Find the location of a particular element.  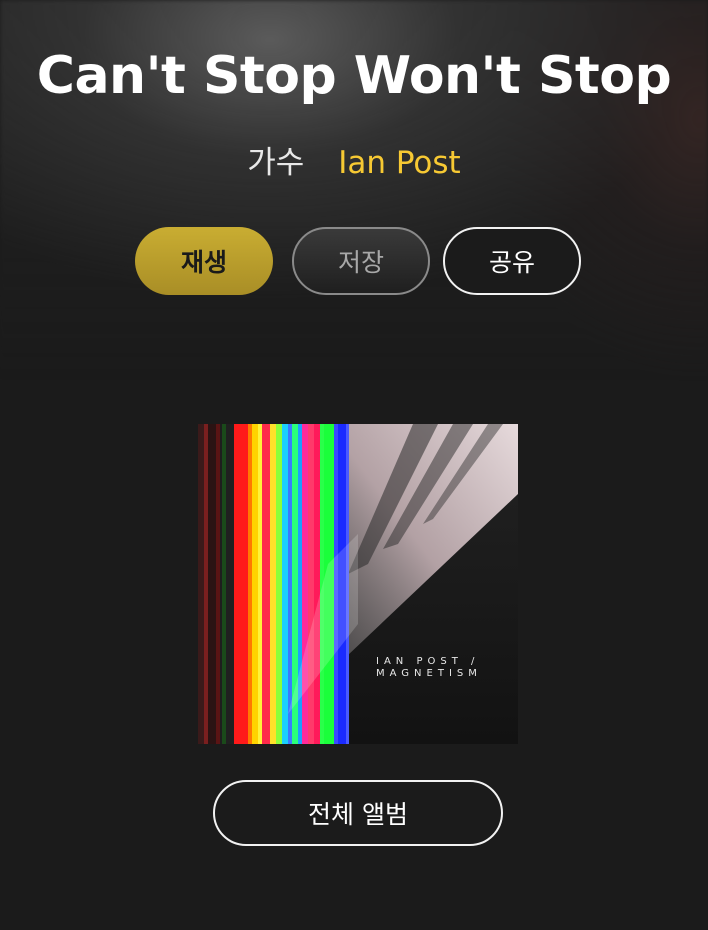

cover-artist-text: IAN POST / is located at coordinates (427, 661).